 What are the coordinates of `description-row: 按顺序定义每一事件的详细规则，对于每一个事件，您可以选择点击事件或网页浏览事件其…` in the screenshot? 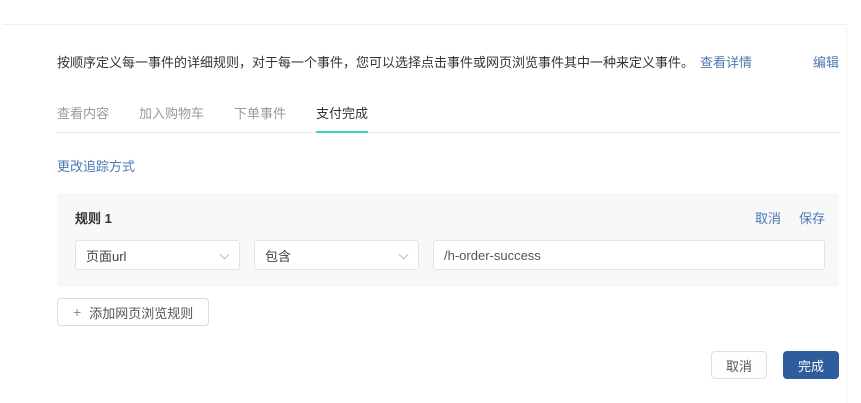 It's located at (448, 63).